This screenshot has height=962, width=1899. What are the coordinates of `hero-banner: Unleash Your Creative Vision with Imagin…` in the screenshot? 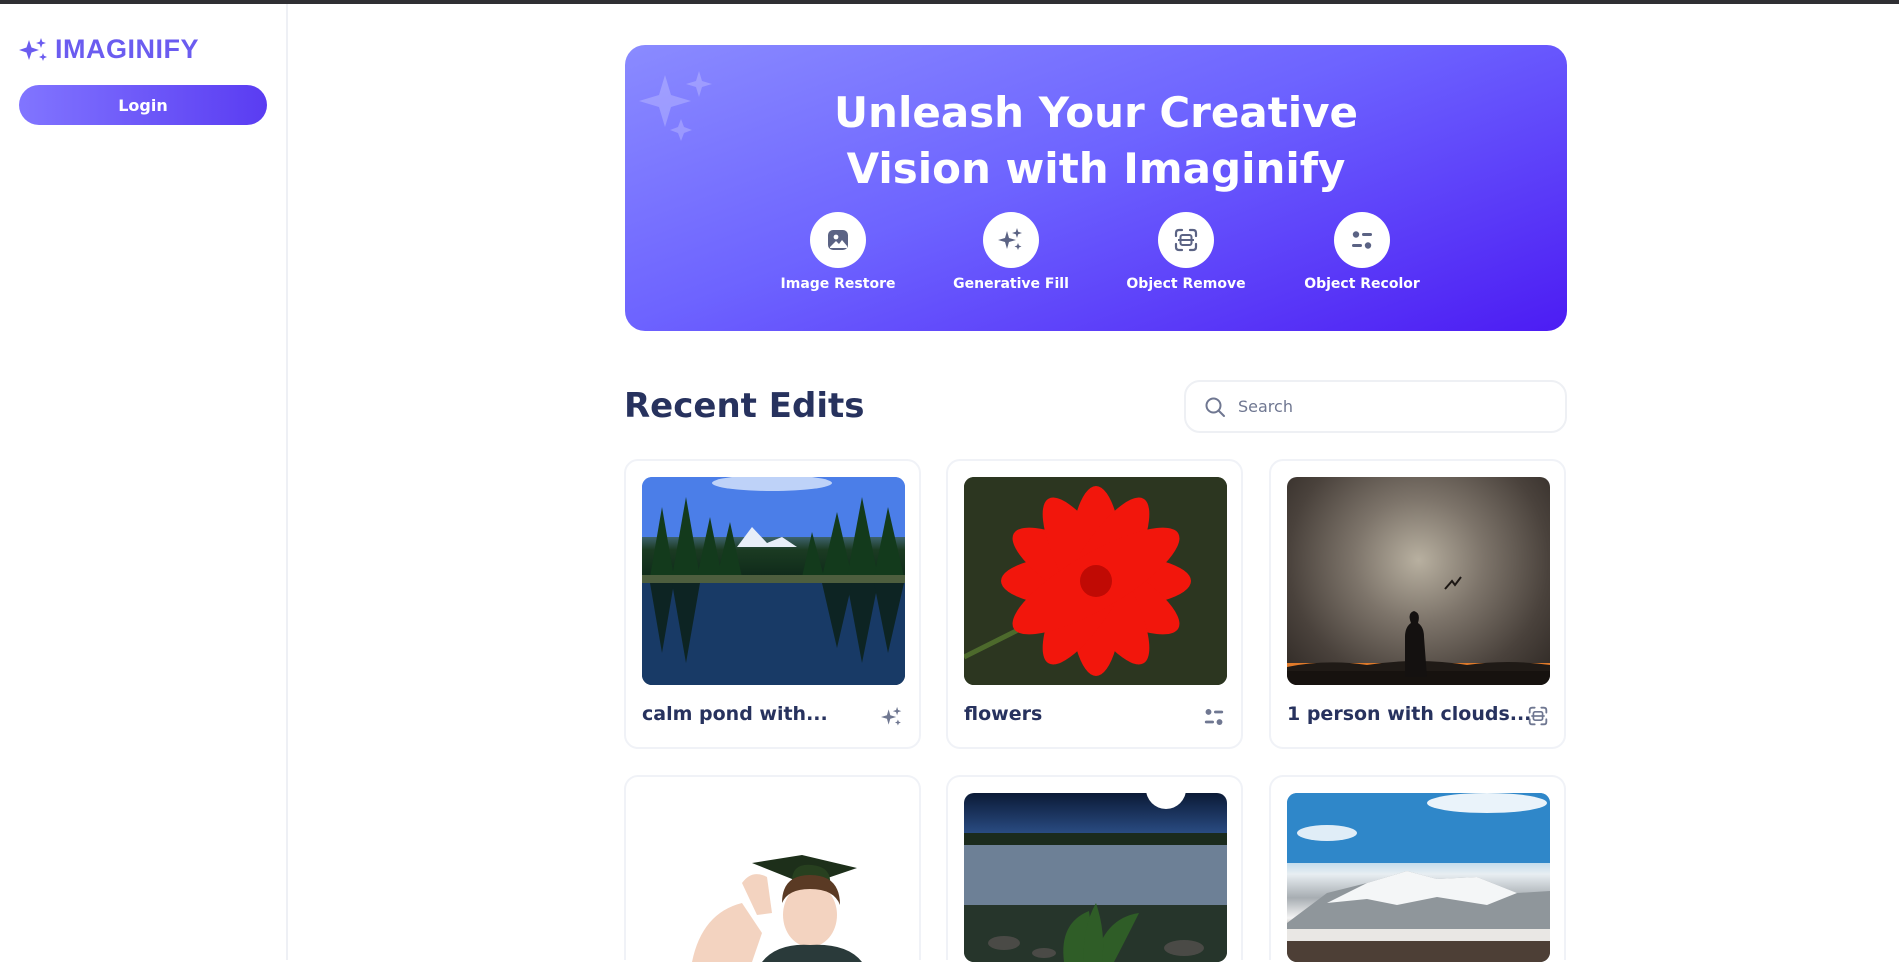 It's located at (1096, 188).